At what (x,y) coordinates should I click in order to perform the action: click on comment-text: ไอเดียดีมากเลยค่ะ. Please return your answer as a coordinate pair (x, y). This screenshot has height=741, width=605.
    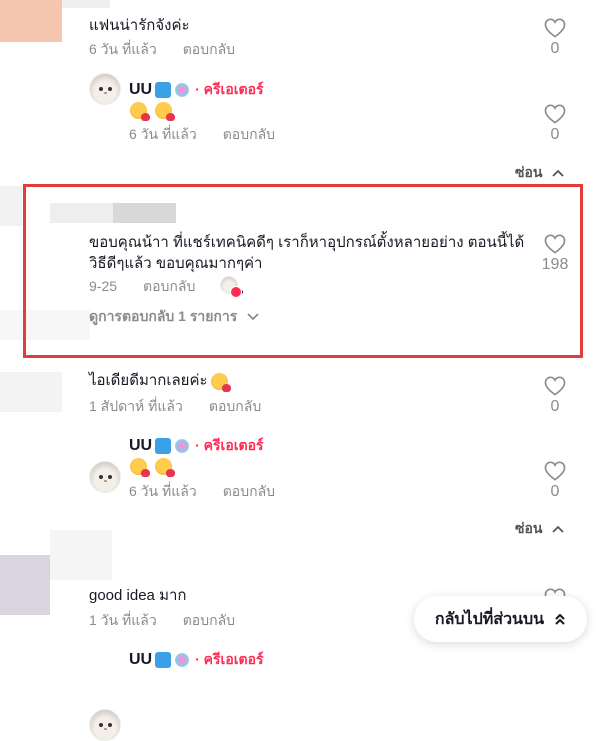
    Looking at the image, I should click on (160, 381).